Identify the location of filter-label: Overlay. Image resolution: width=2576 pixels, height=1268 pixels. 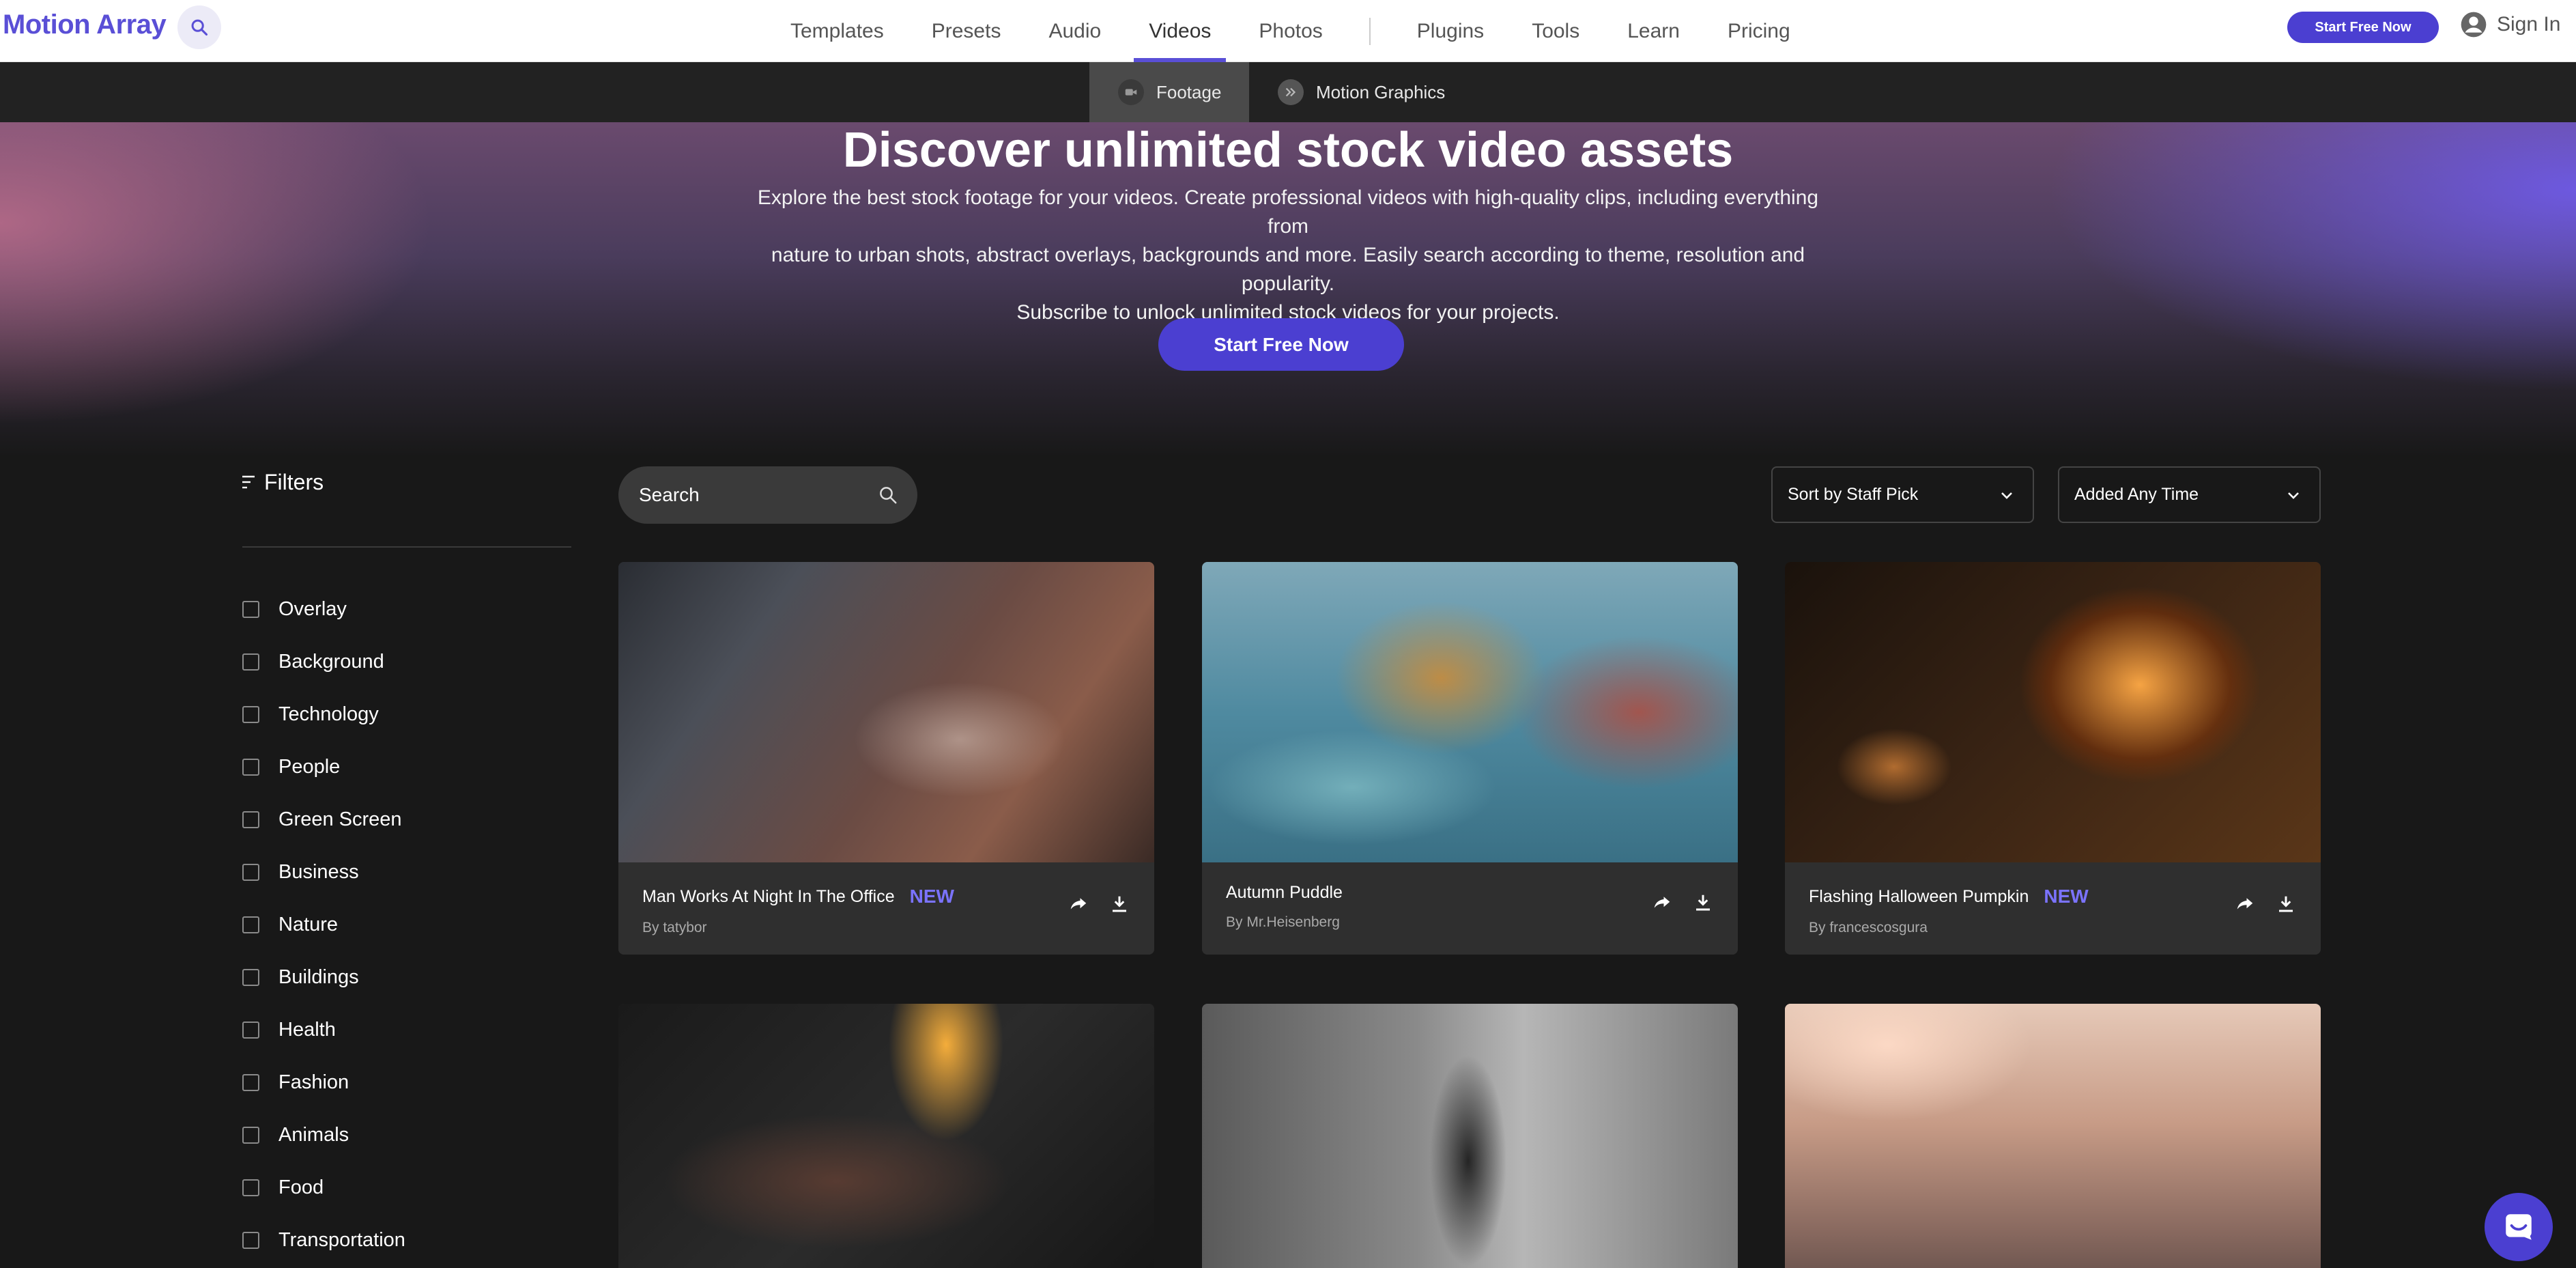
(312, 609).